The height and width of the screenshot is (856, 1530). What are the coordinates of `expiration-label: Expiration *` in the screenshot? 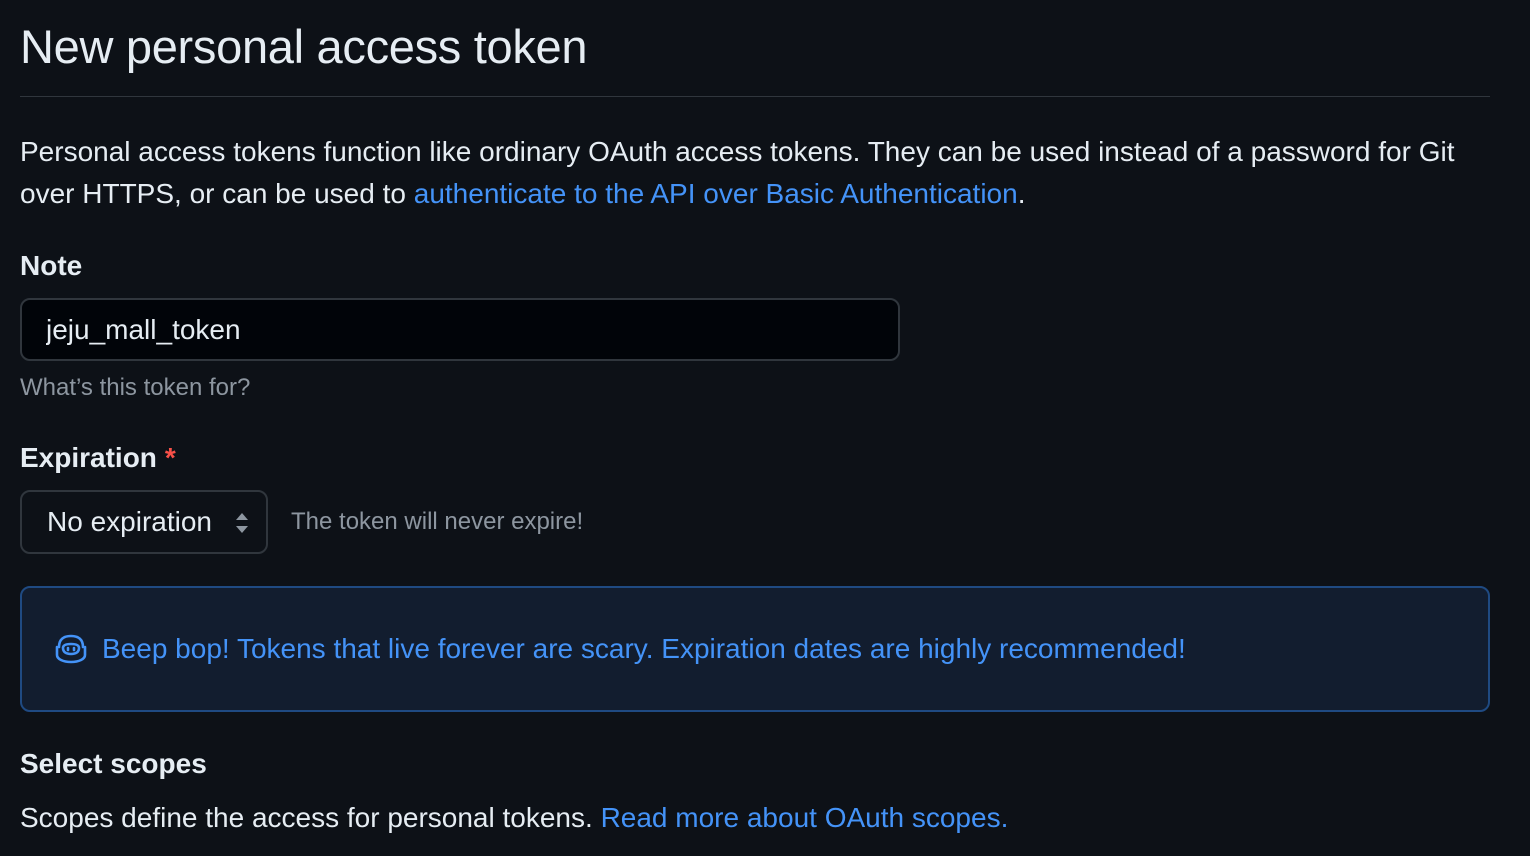 It's located at (98, 458).